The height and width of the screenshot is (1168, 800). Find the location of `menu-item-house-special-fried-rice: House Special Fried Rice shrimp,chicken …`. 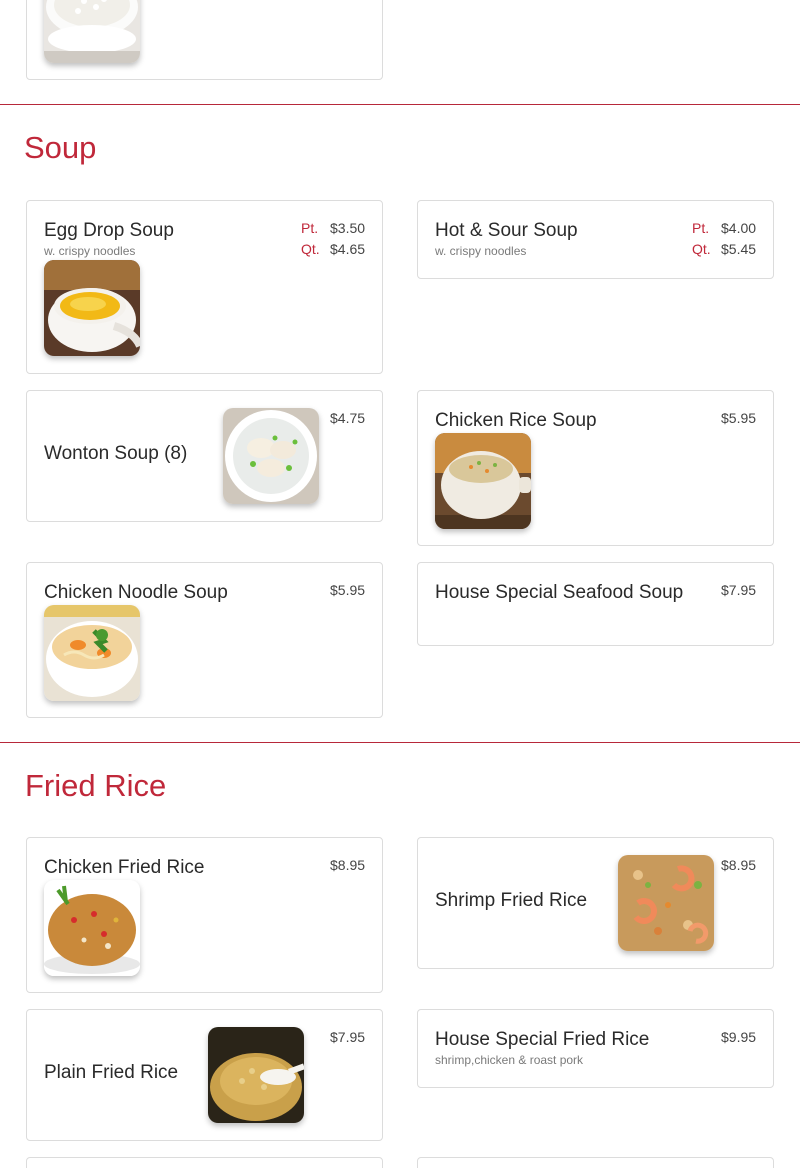

menu-item-house-special-fried-rice: House Special Fried Rice shrimp,chicken … is located at coordinates (595, 1048).